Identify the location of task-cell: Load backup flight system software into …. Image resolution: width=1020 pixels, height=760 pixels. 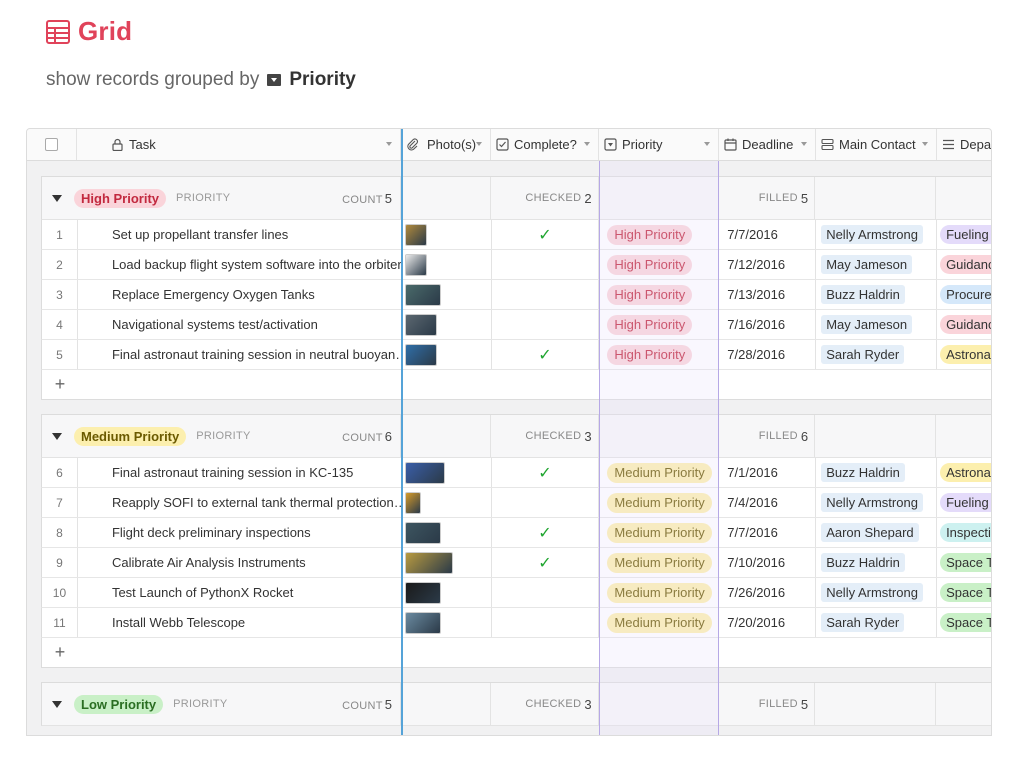
(240, 264).